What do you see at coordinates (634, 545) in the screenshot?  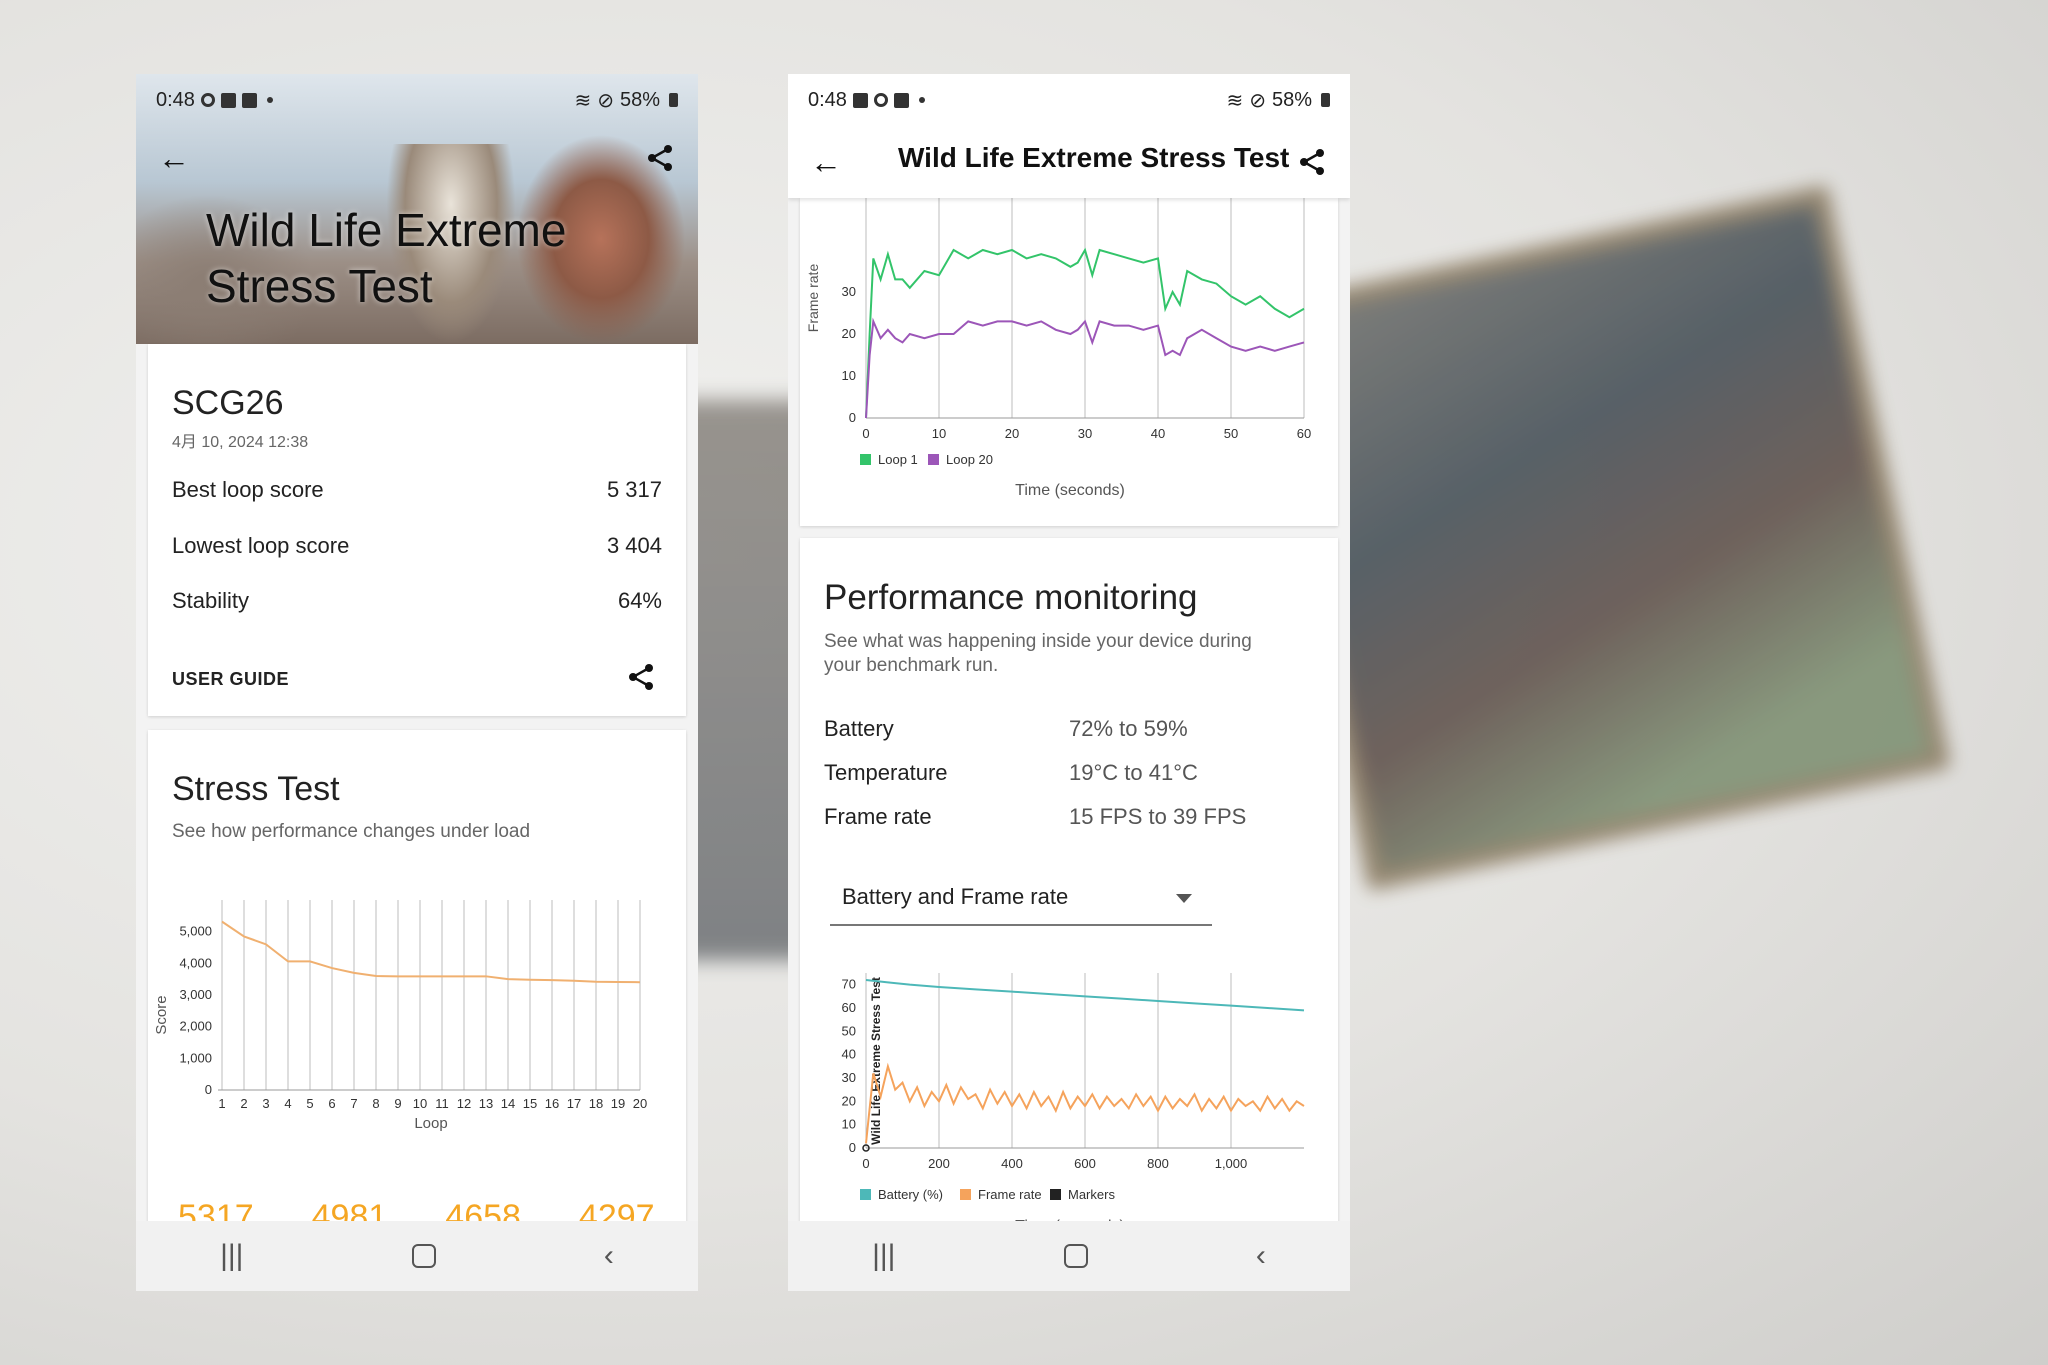 I see `row-value: 3 404` at bounding box center [634, 545].